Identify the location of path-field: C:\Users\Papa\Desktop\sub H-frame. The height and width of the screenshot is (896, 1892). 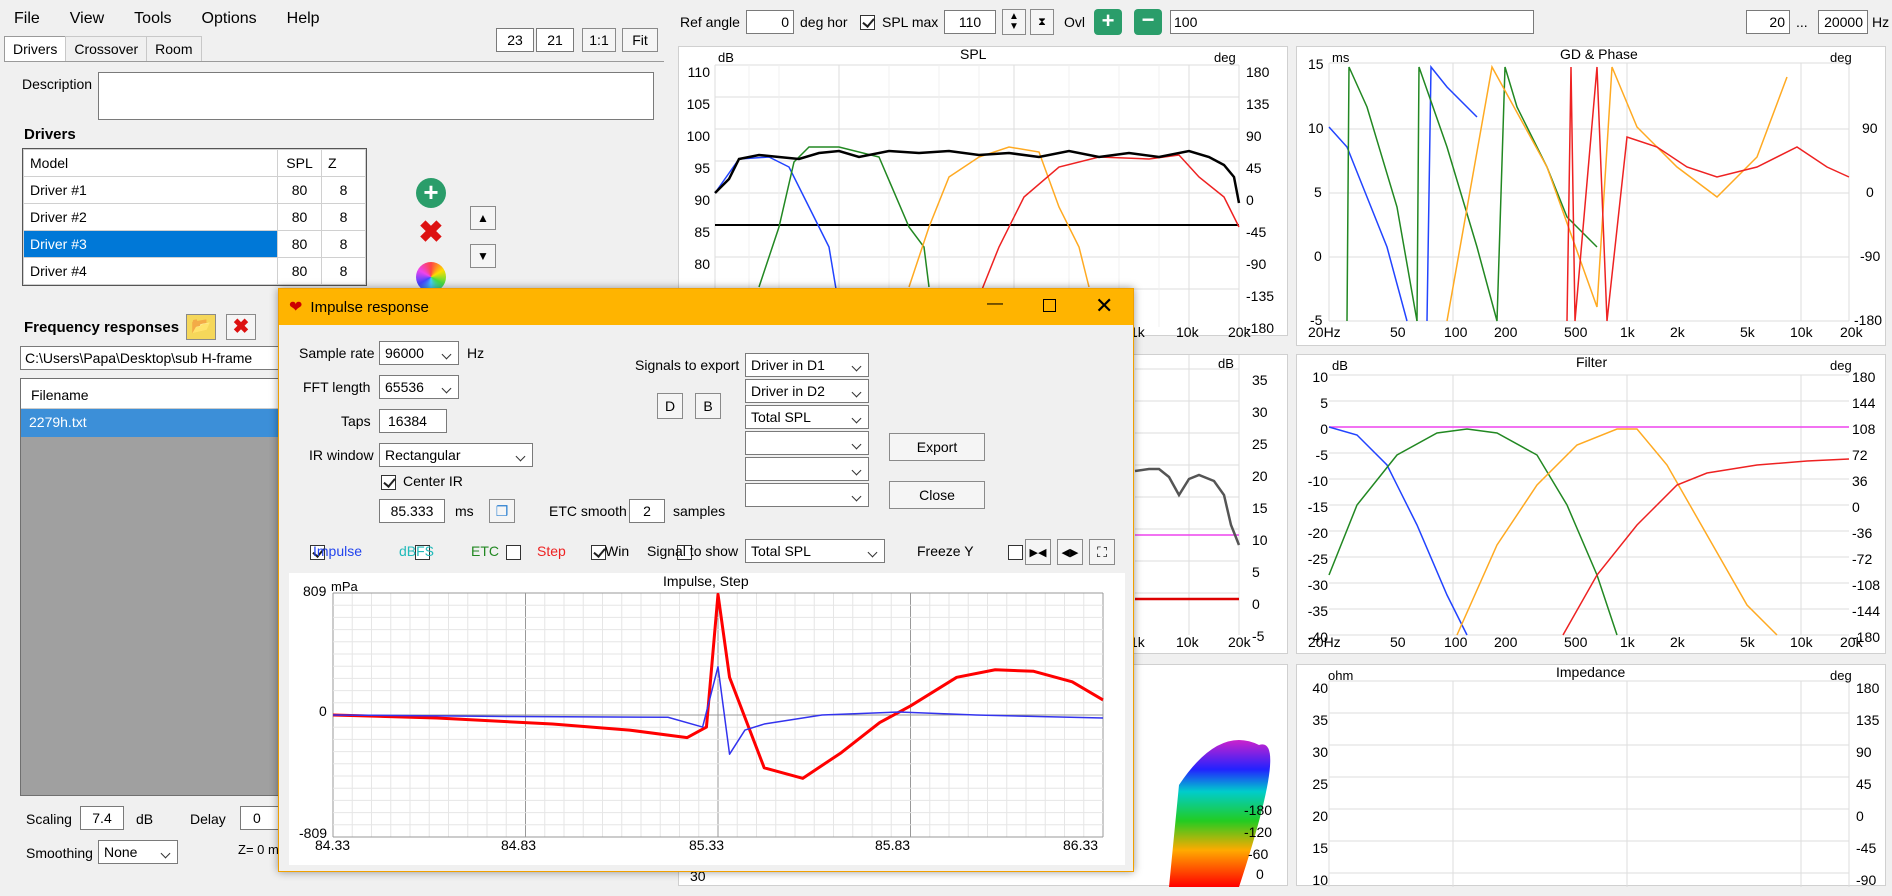
(155, 358).